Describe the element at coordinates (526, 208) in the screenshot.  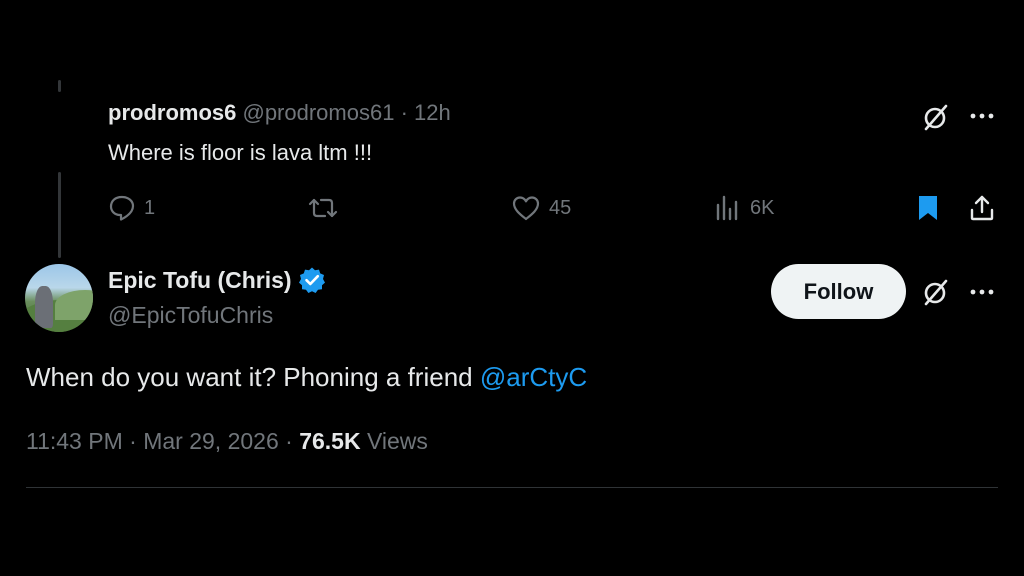
I see `heart-icon` at that location.